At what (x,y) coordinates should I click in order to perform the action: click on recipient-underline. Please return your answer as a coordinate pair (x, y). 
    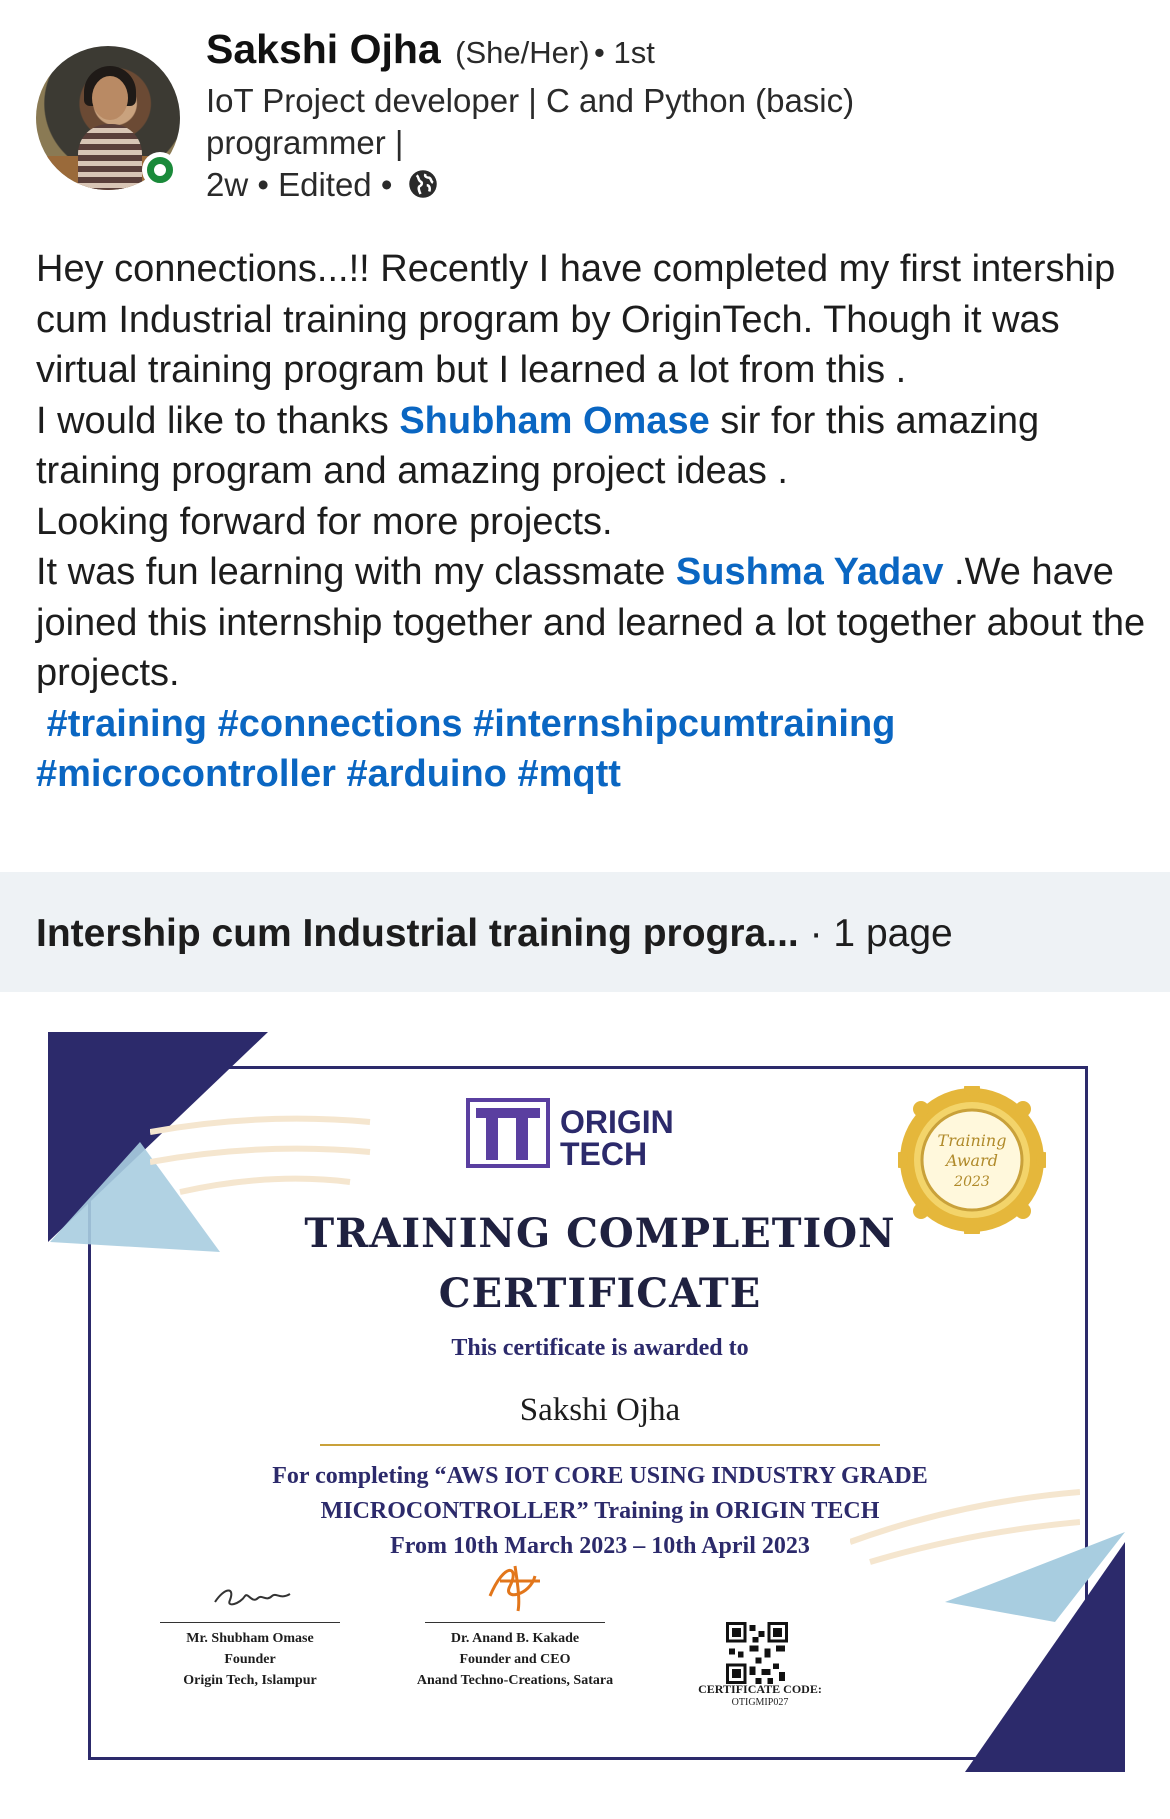
    Looking at the image, I should click on (600, 1445).